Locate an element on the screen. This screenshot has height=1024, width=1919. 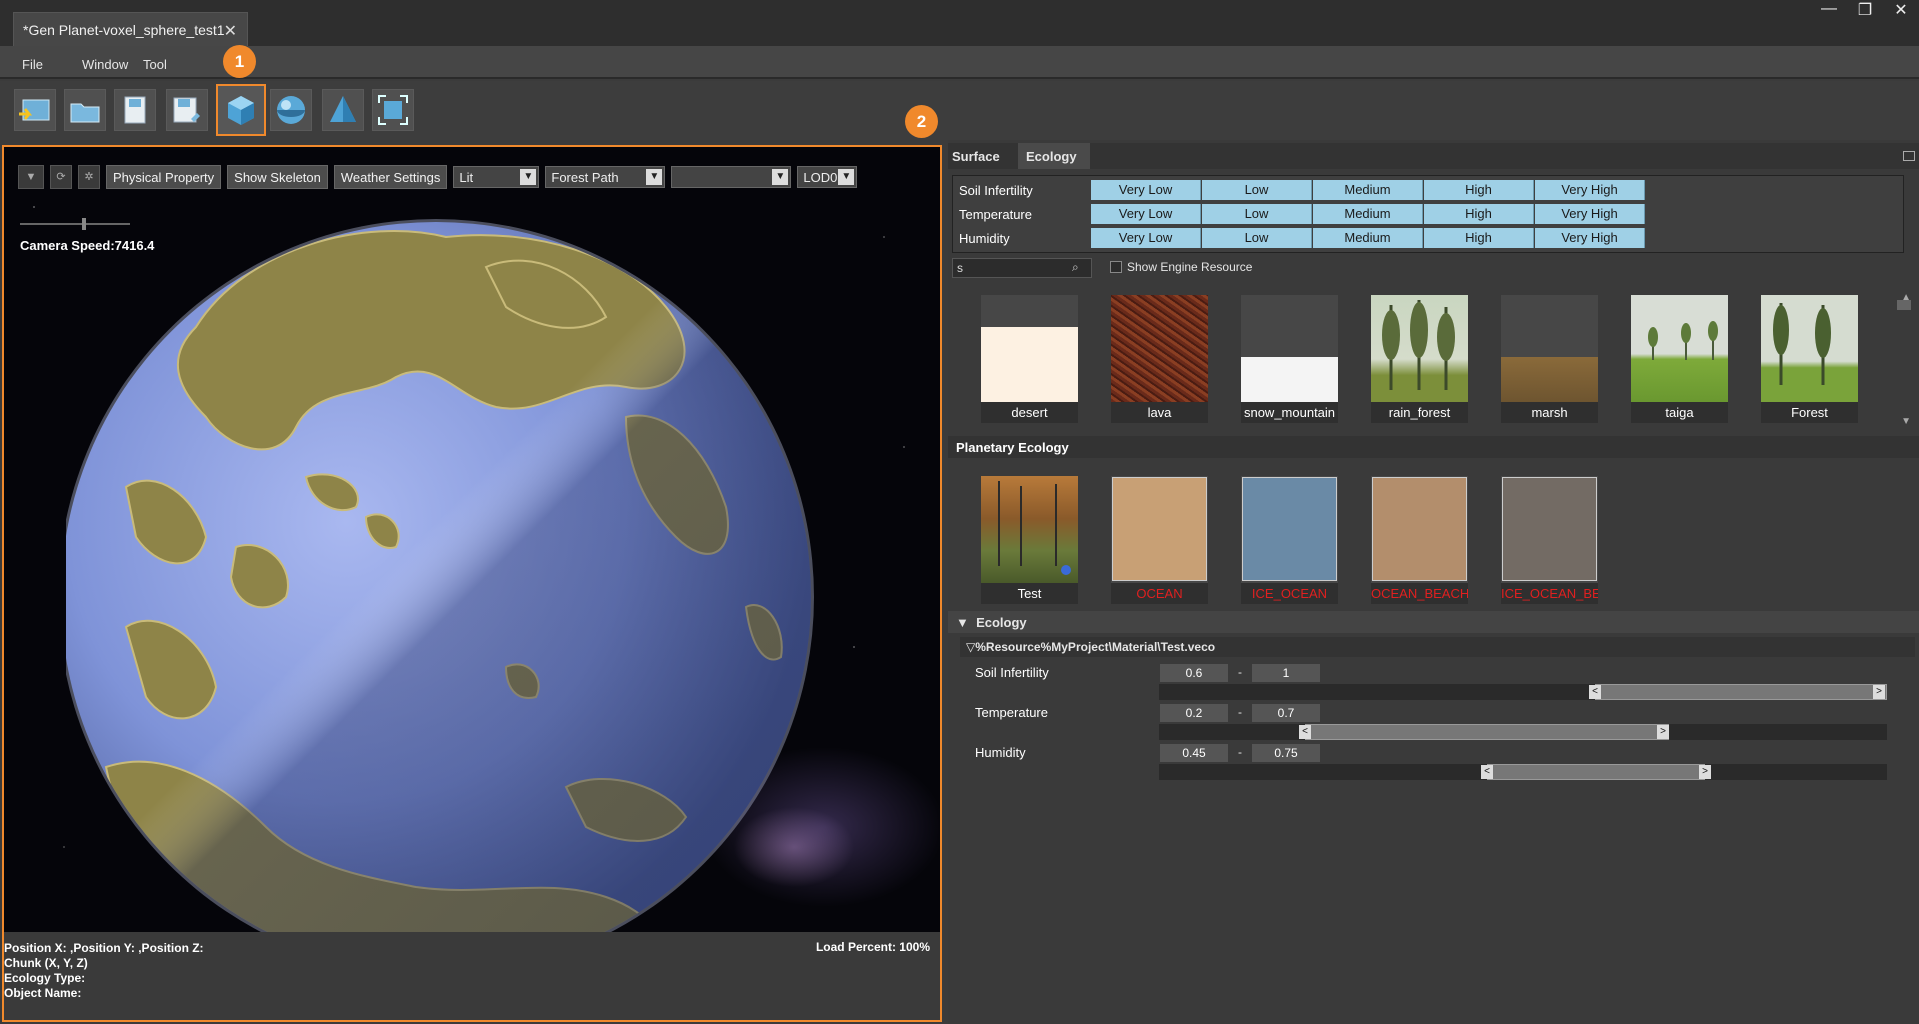
camera-speed-label: Camera Speed:7416.4 is located at coordinates (87, 245).